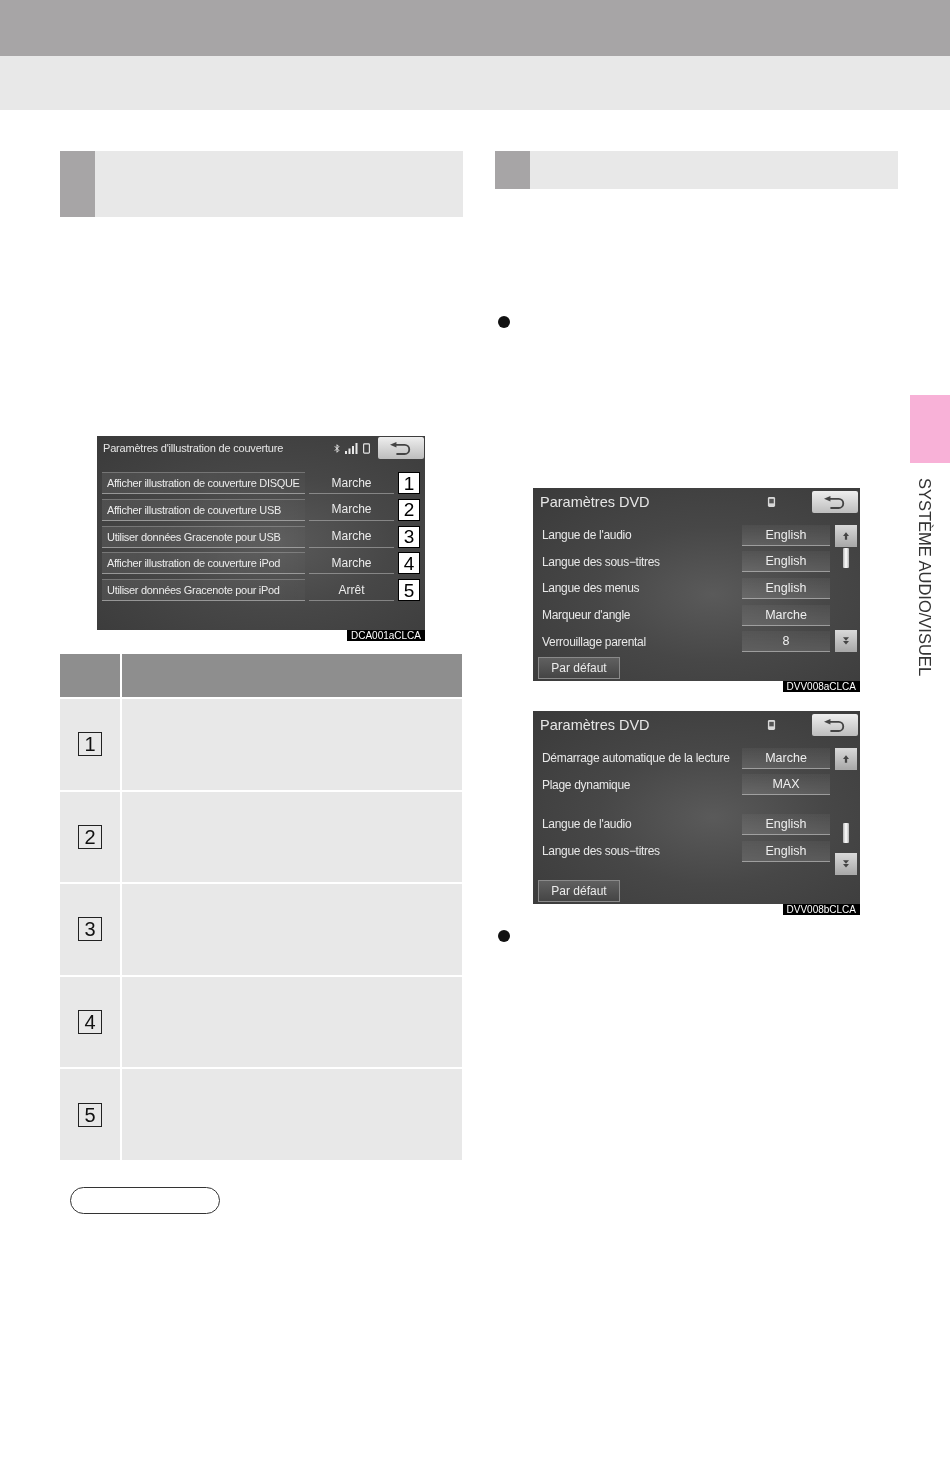  What do you see at coordinates (636, 758) in the screenshot?
I see `setting-label: Démarrage automatique de la lecture` at bounding box center [636, 758].